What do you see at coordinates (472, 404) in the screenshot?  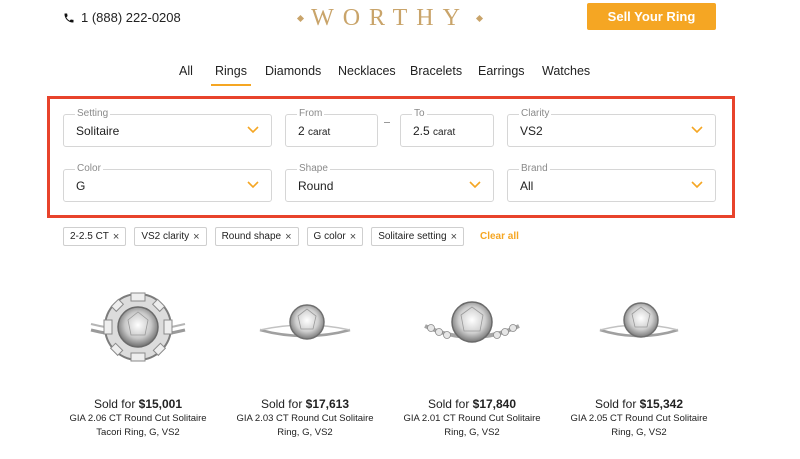 I see `sold-price: Sold for $17,840` at bounding box center [472, 404].